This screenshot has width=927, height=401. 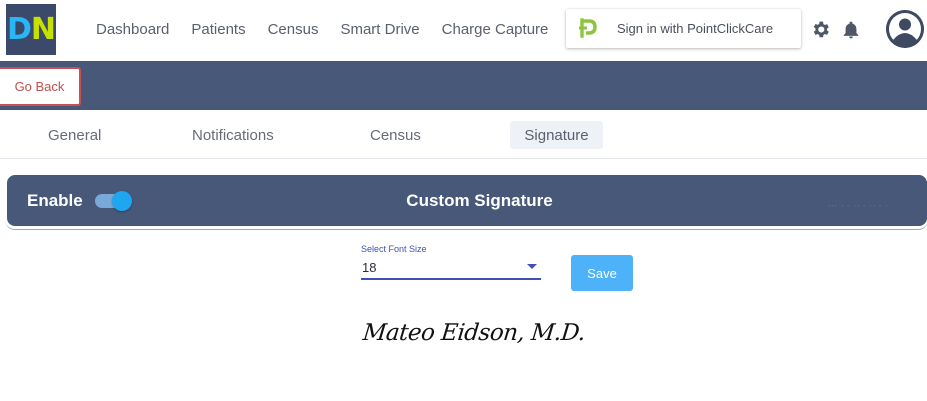 What do you see at coordinates (695, 28) in the screenshot?
I see `pointclickcare-signin-label: Sign in with PointClickCare` at bounding box center [695, 28].